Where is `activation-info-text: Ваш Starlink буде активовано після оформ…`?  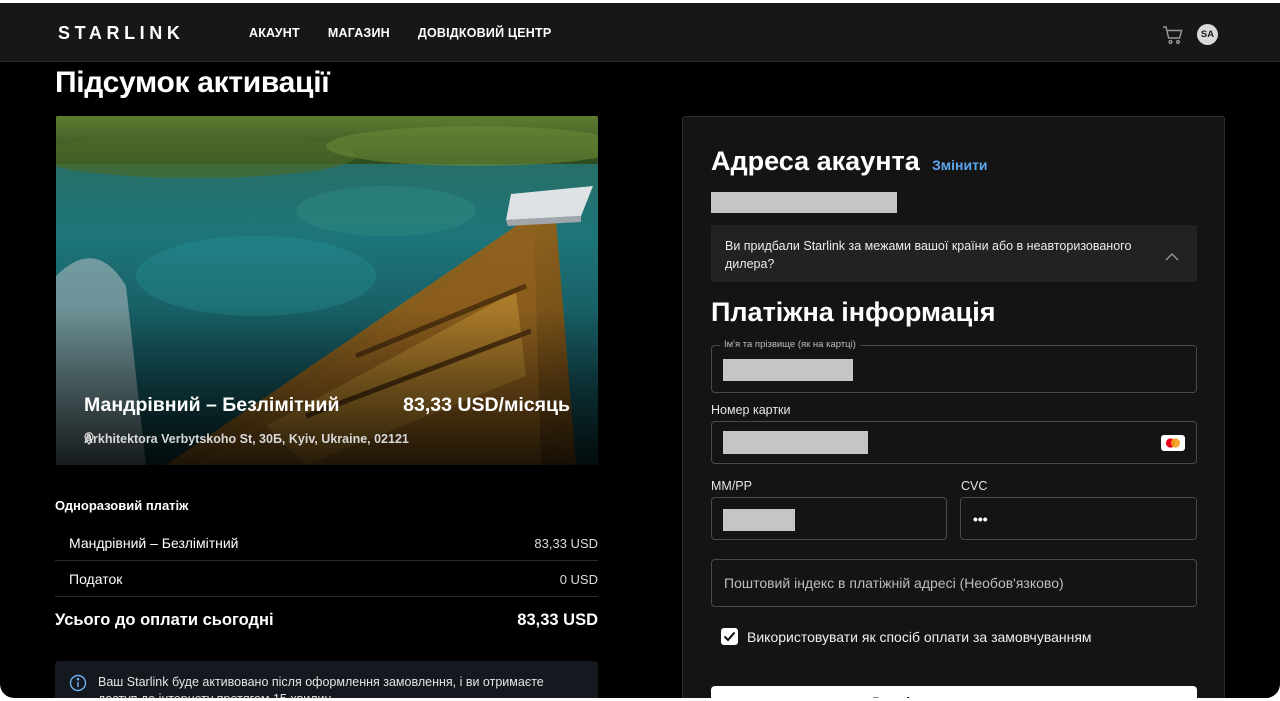
activation-info-text: Ваш Starlink буде активовано після оформ… is located at coordinates (321, 686).